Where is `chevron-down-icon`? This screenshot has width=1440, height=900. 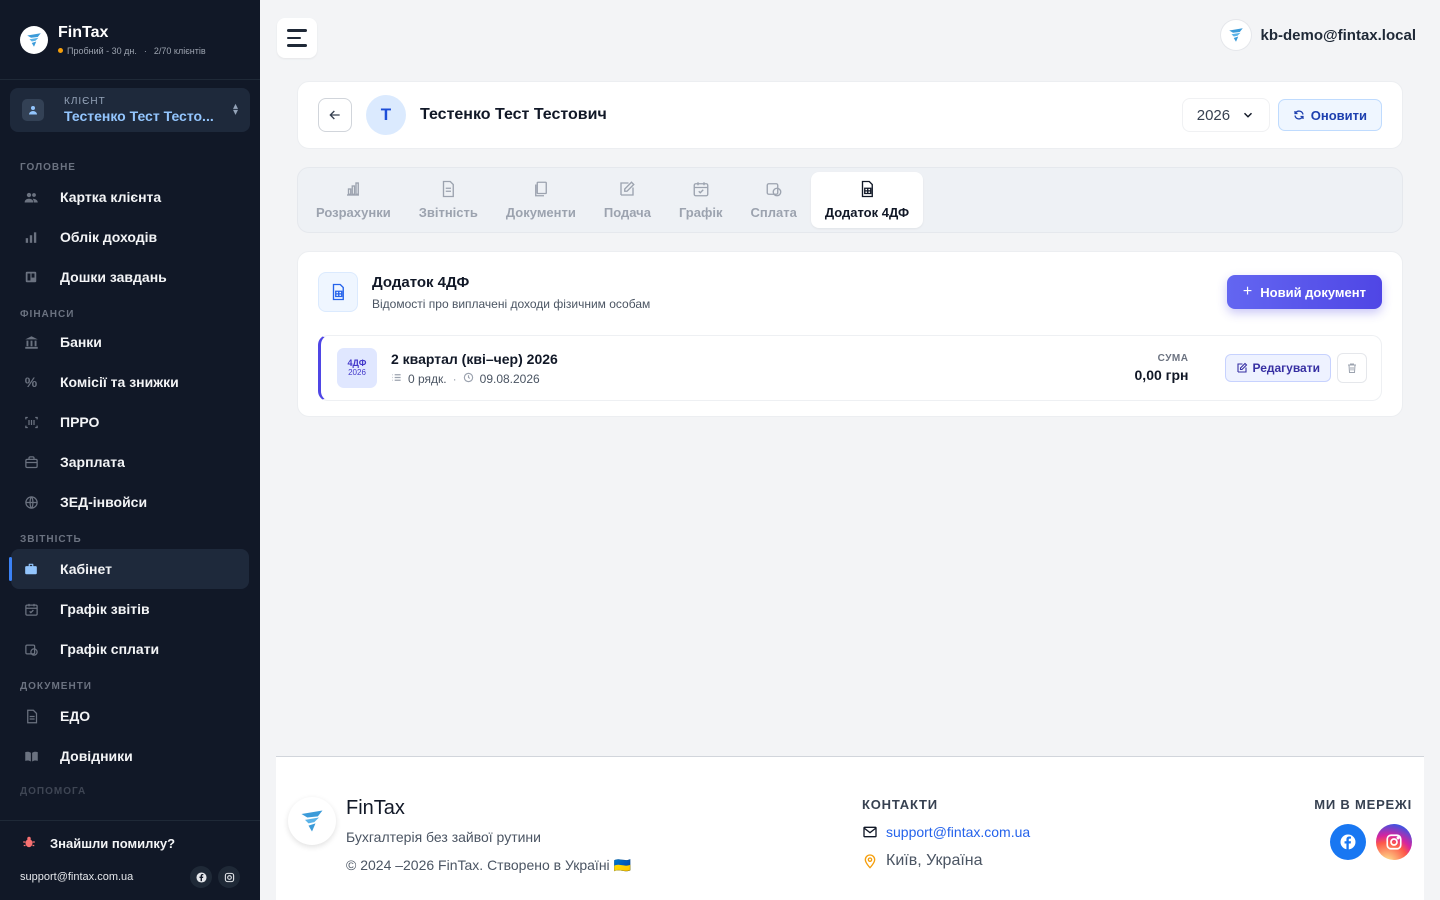
chevron-down-icon is located at coordinates (1247, 115).